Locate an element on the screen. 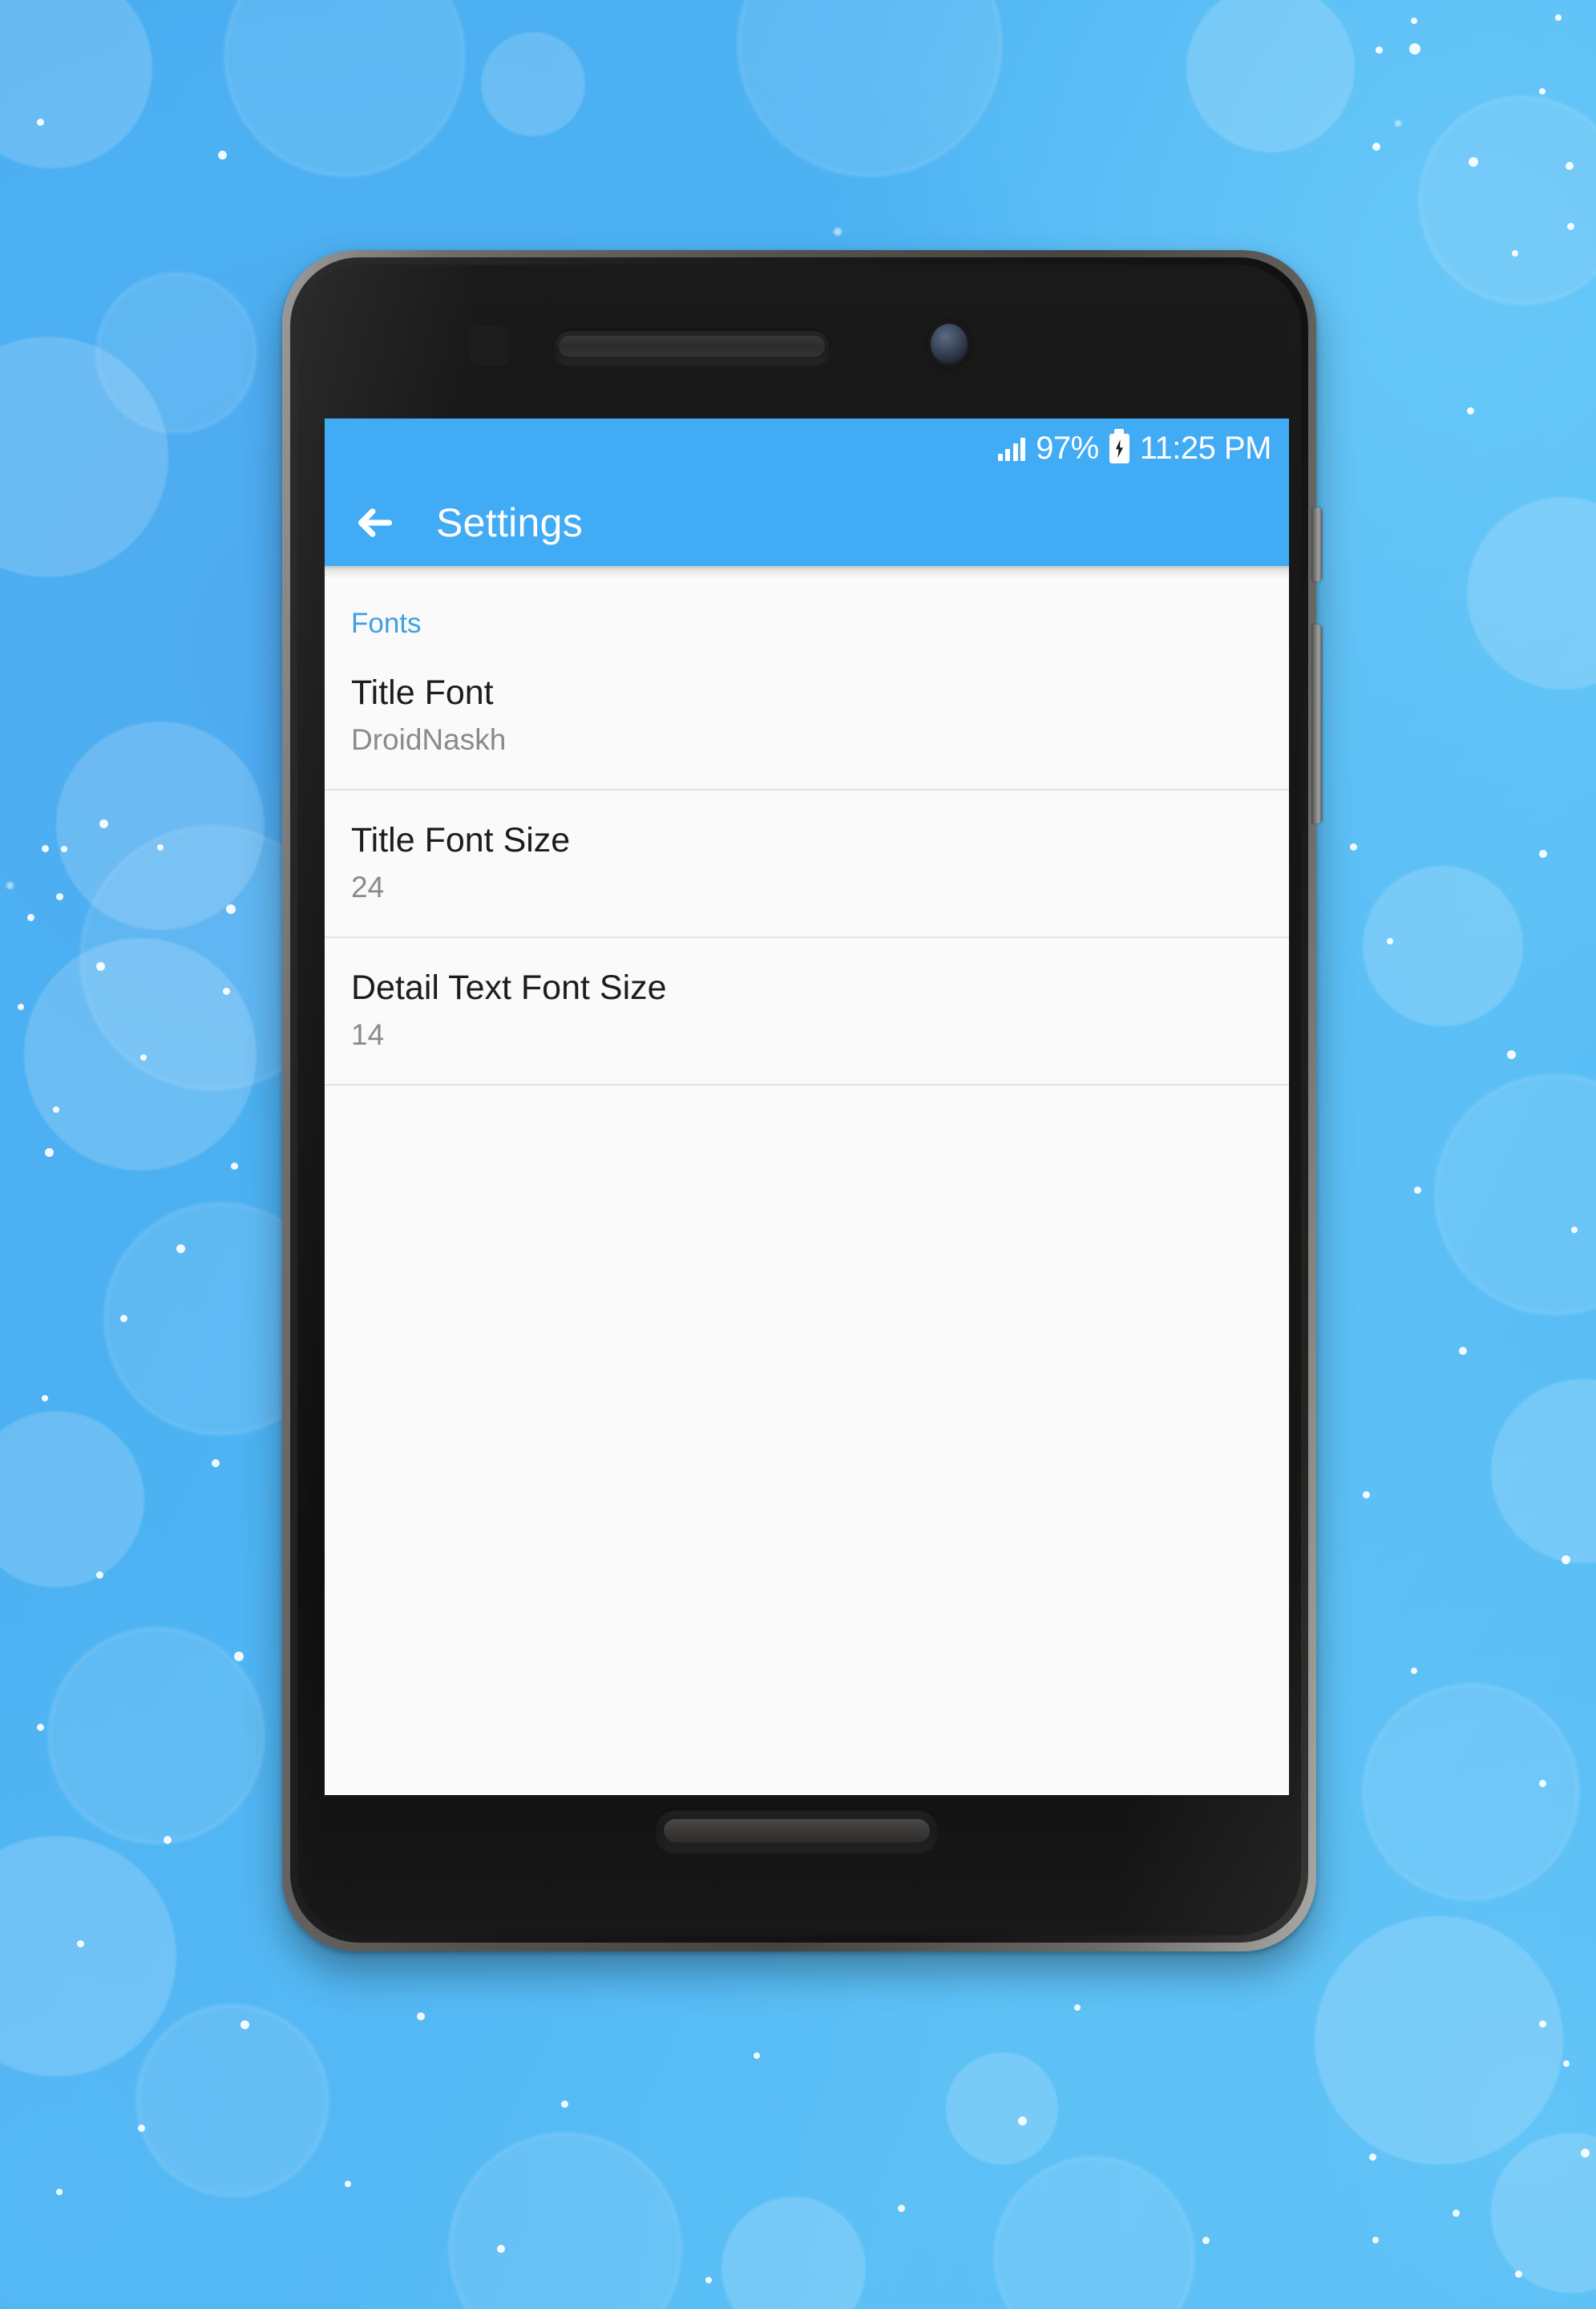 Image resolution: width=1596 pixels, height=2309 pixels. setting-row-title: Detail Text Font Size is located at coordinates (509, 987).